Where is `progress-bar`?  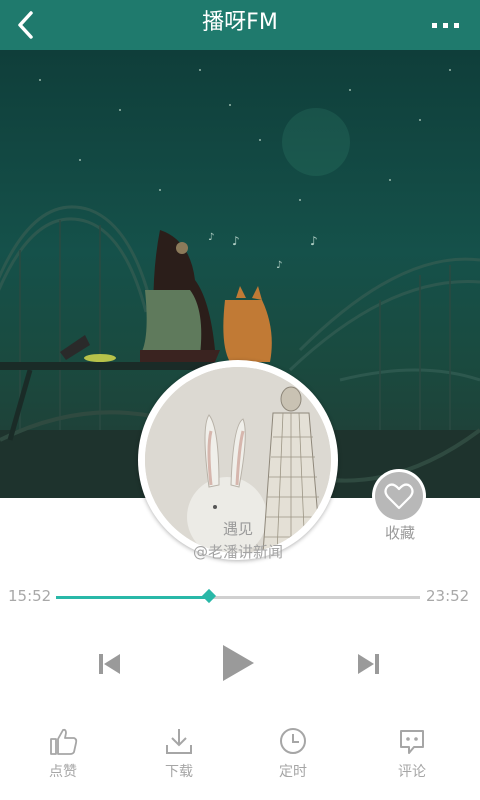
progress-bar is located at coordinates (238, 597).